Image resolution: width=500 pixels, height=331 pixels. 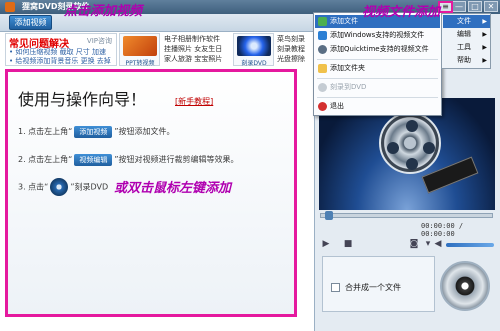 What do you see at coordinates (10, 7) in the screenshot?
I see `app-logo-icon` at bounding box center [10, 7].